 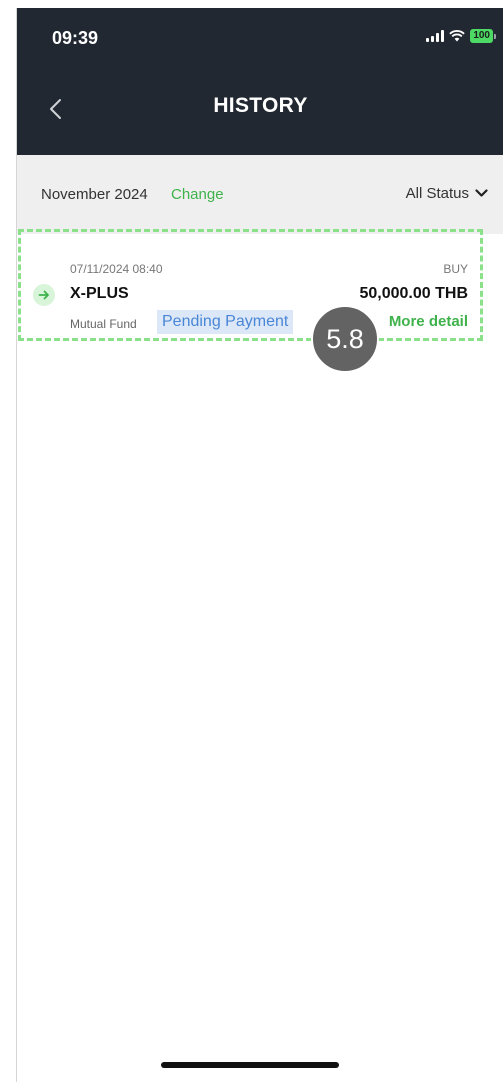 I want to click on fund-name: X-PLUS, so click(x=99, y=293).